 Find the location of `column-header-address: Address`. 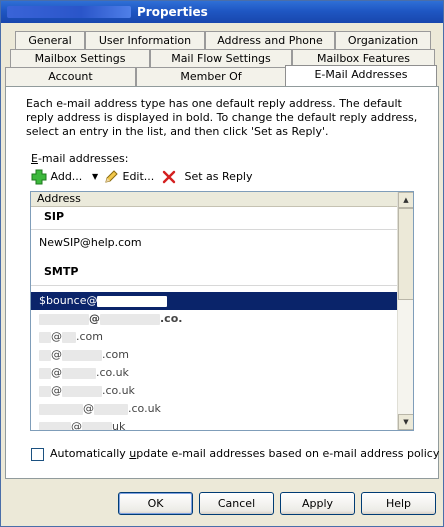

column-header-address: Address is located at coordinates (214, 199).